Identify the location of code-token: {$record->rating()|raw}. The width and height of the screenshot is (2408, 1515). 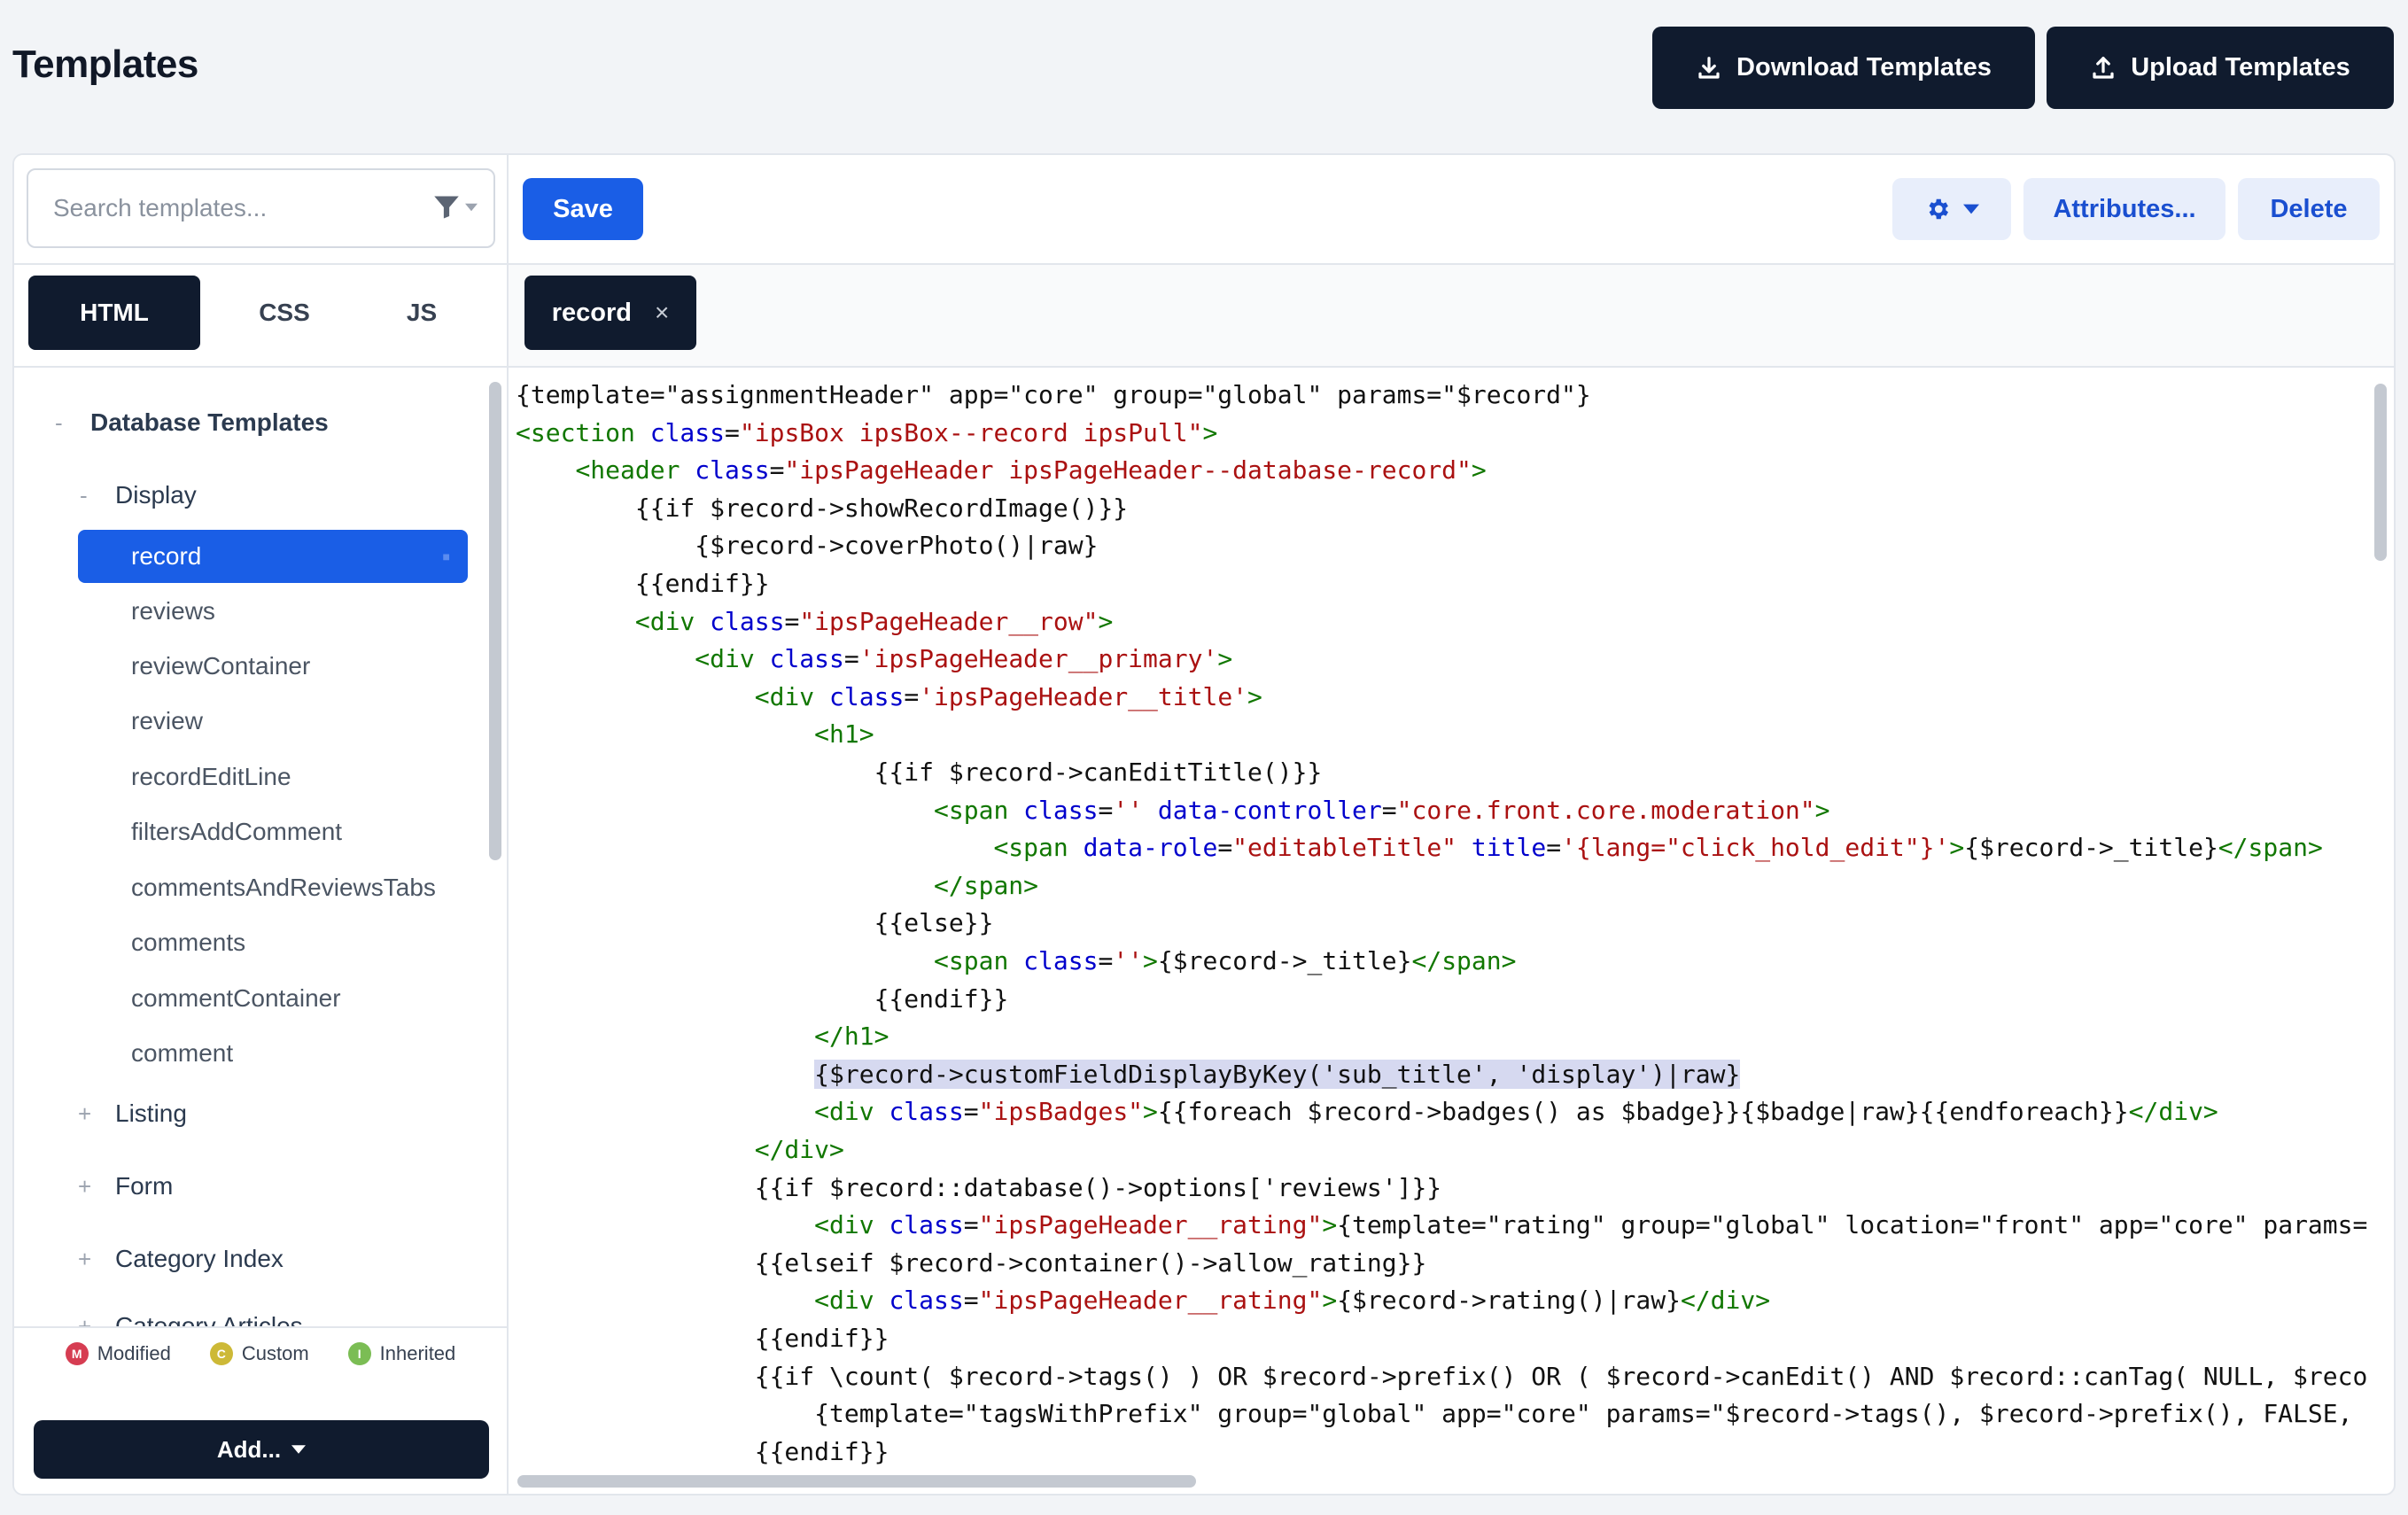
(1509, 1301).